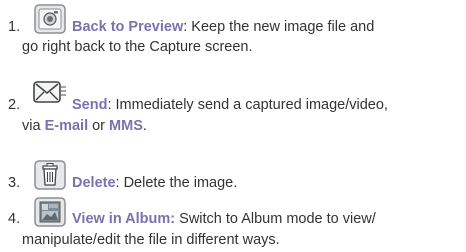 The width and height of the screenshot is (466, 252). I want to click on item-description: : Delete the image., so click(176, 183).